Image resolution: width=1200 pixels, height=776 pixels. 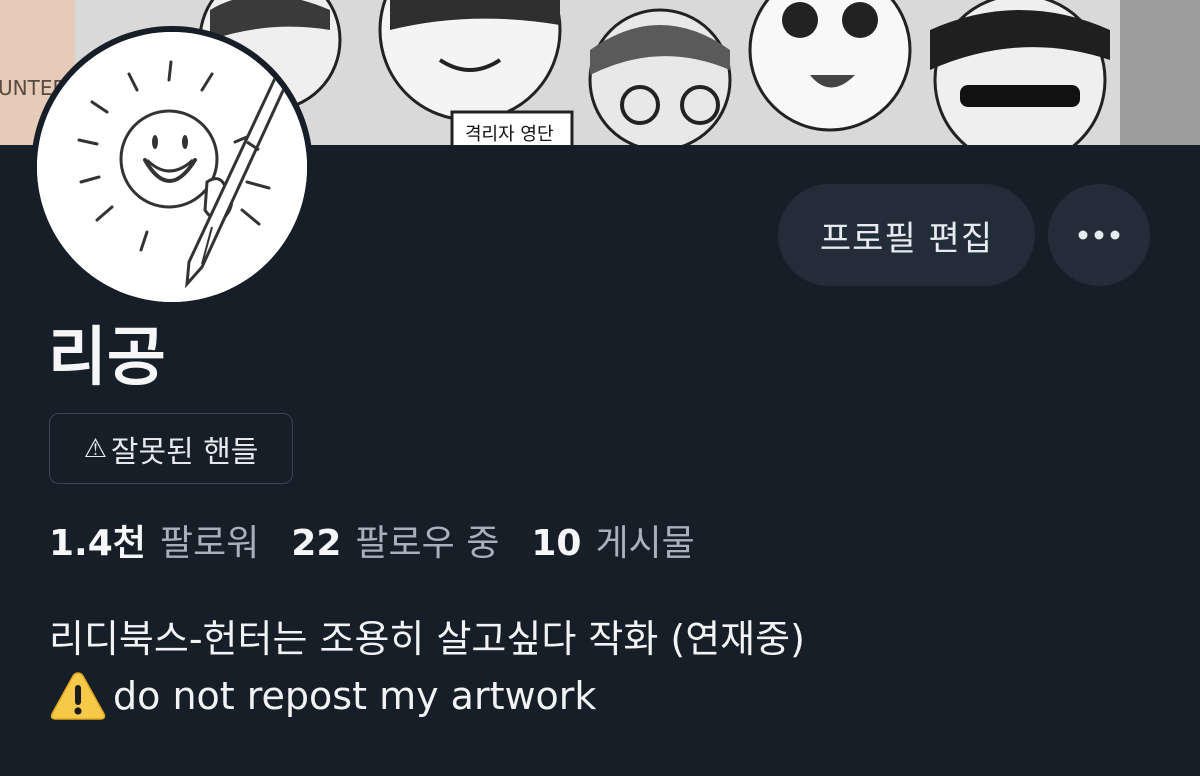 I want to click on warning-icon: ⚠, so click(x=95, y=448).